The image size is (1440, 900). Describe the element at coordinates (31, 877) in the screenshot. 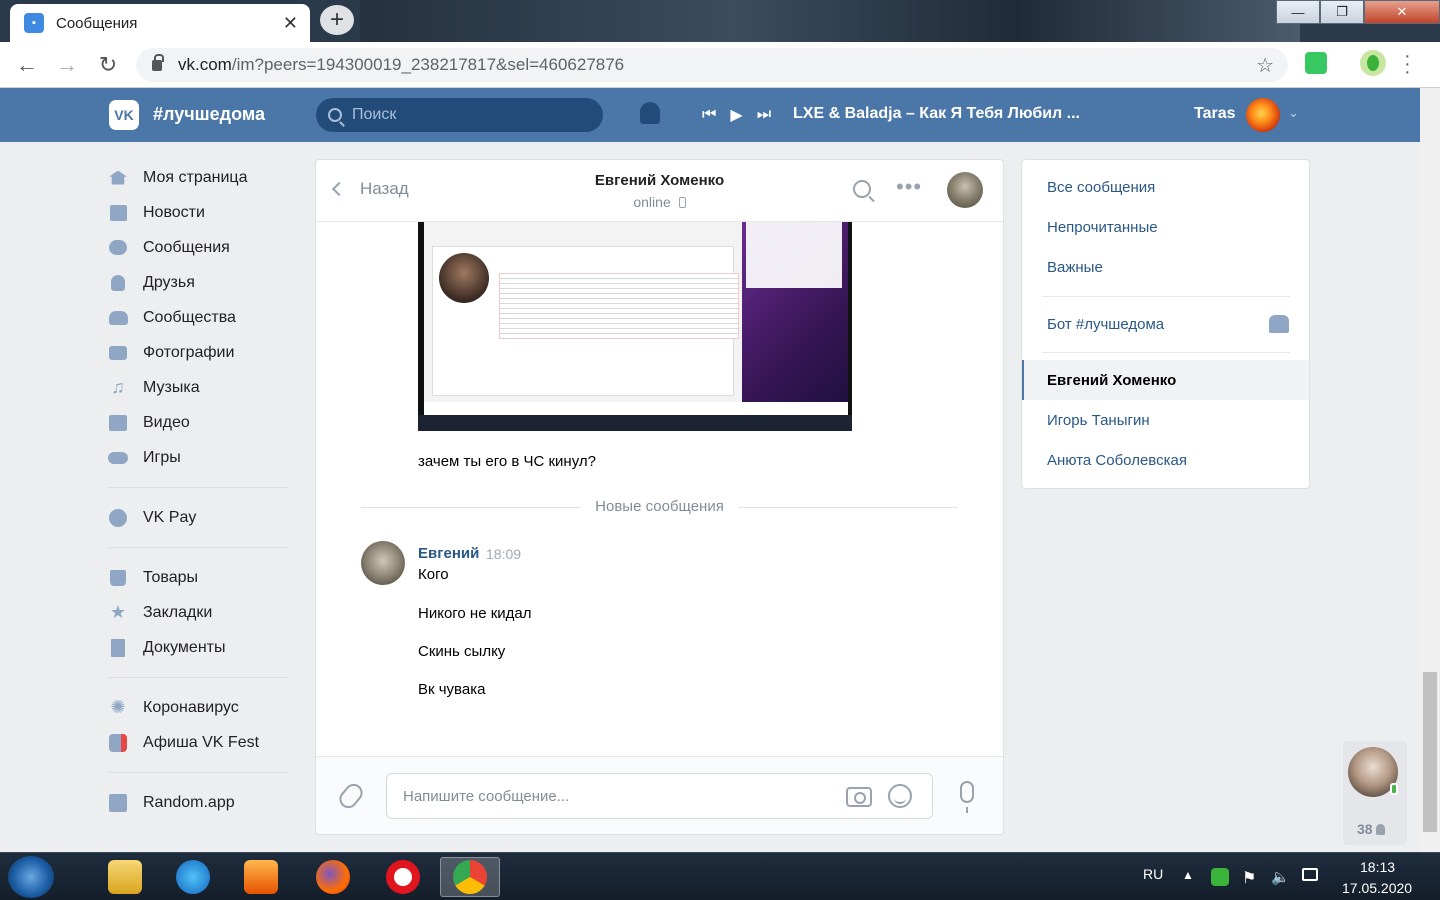

I see `start-button` at that location.